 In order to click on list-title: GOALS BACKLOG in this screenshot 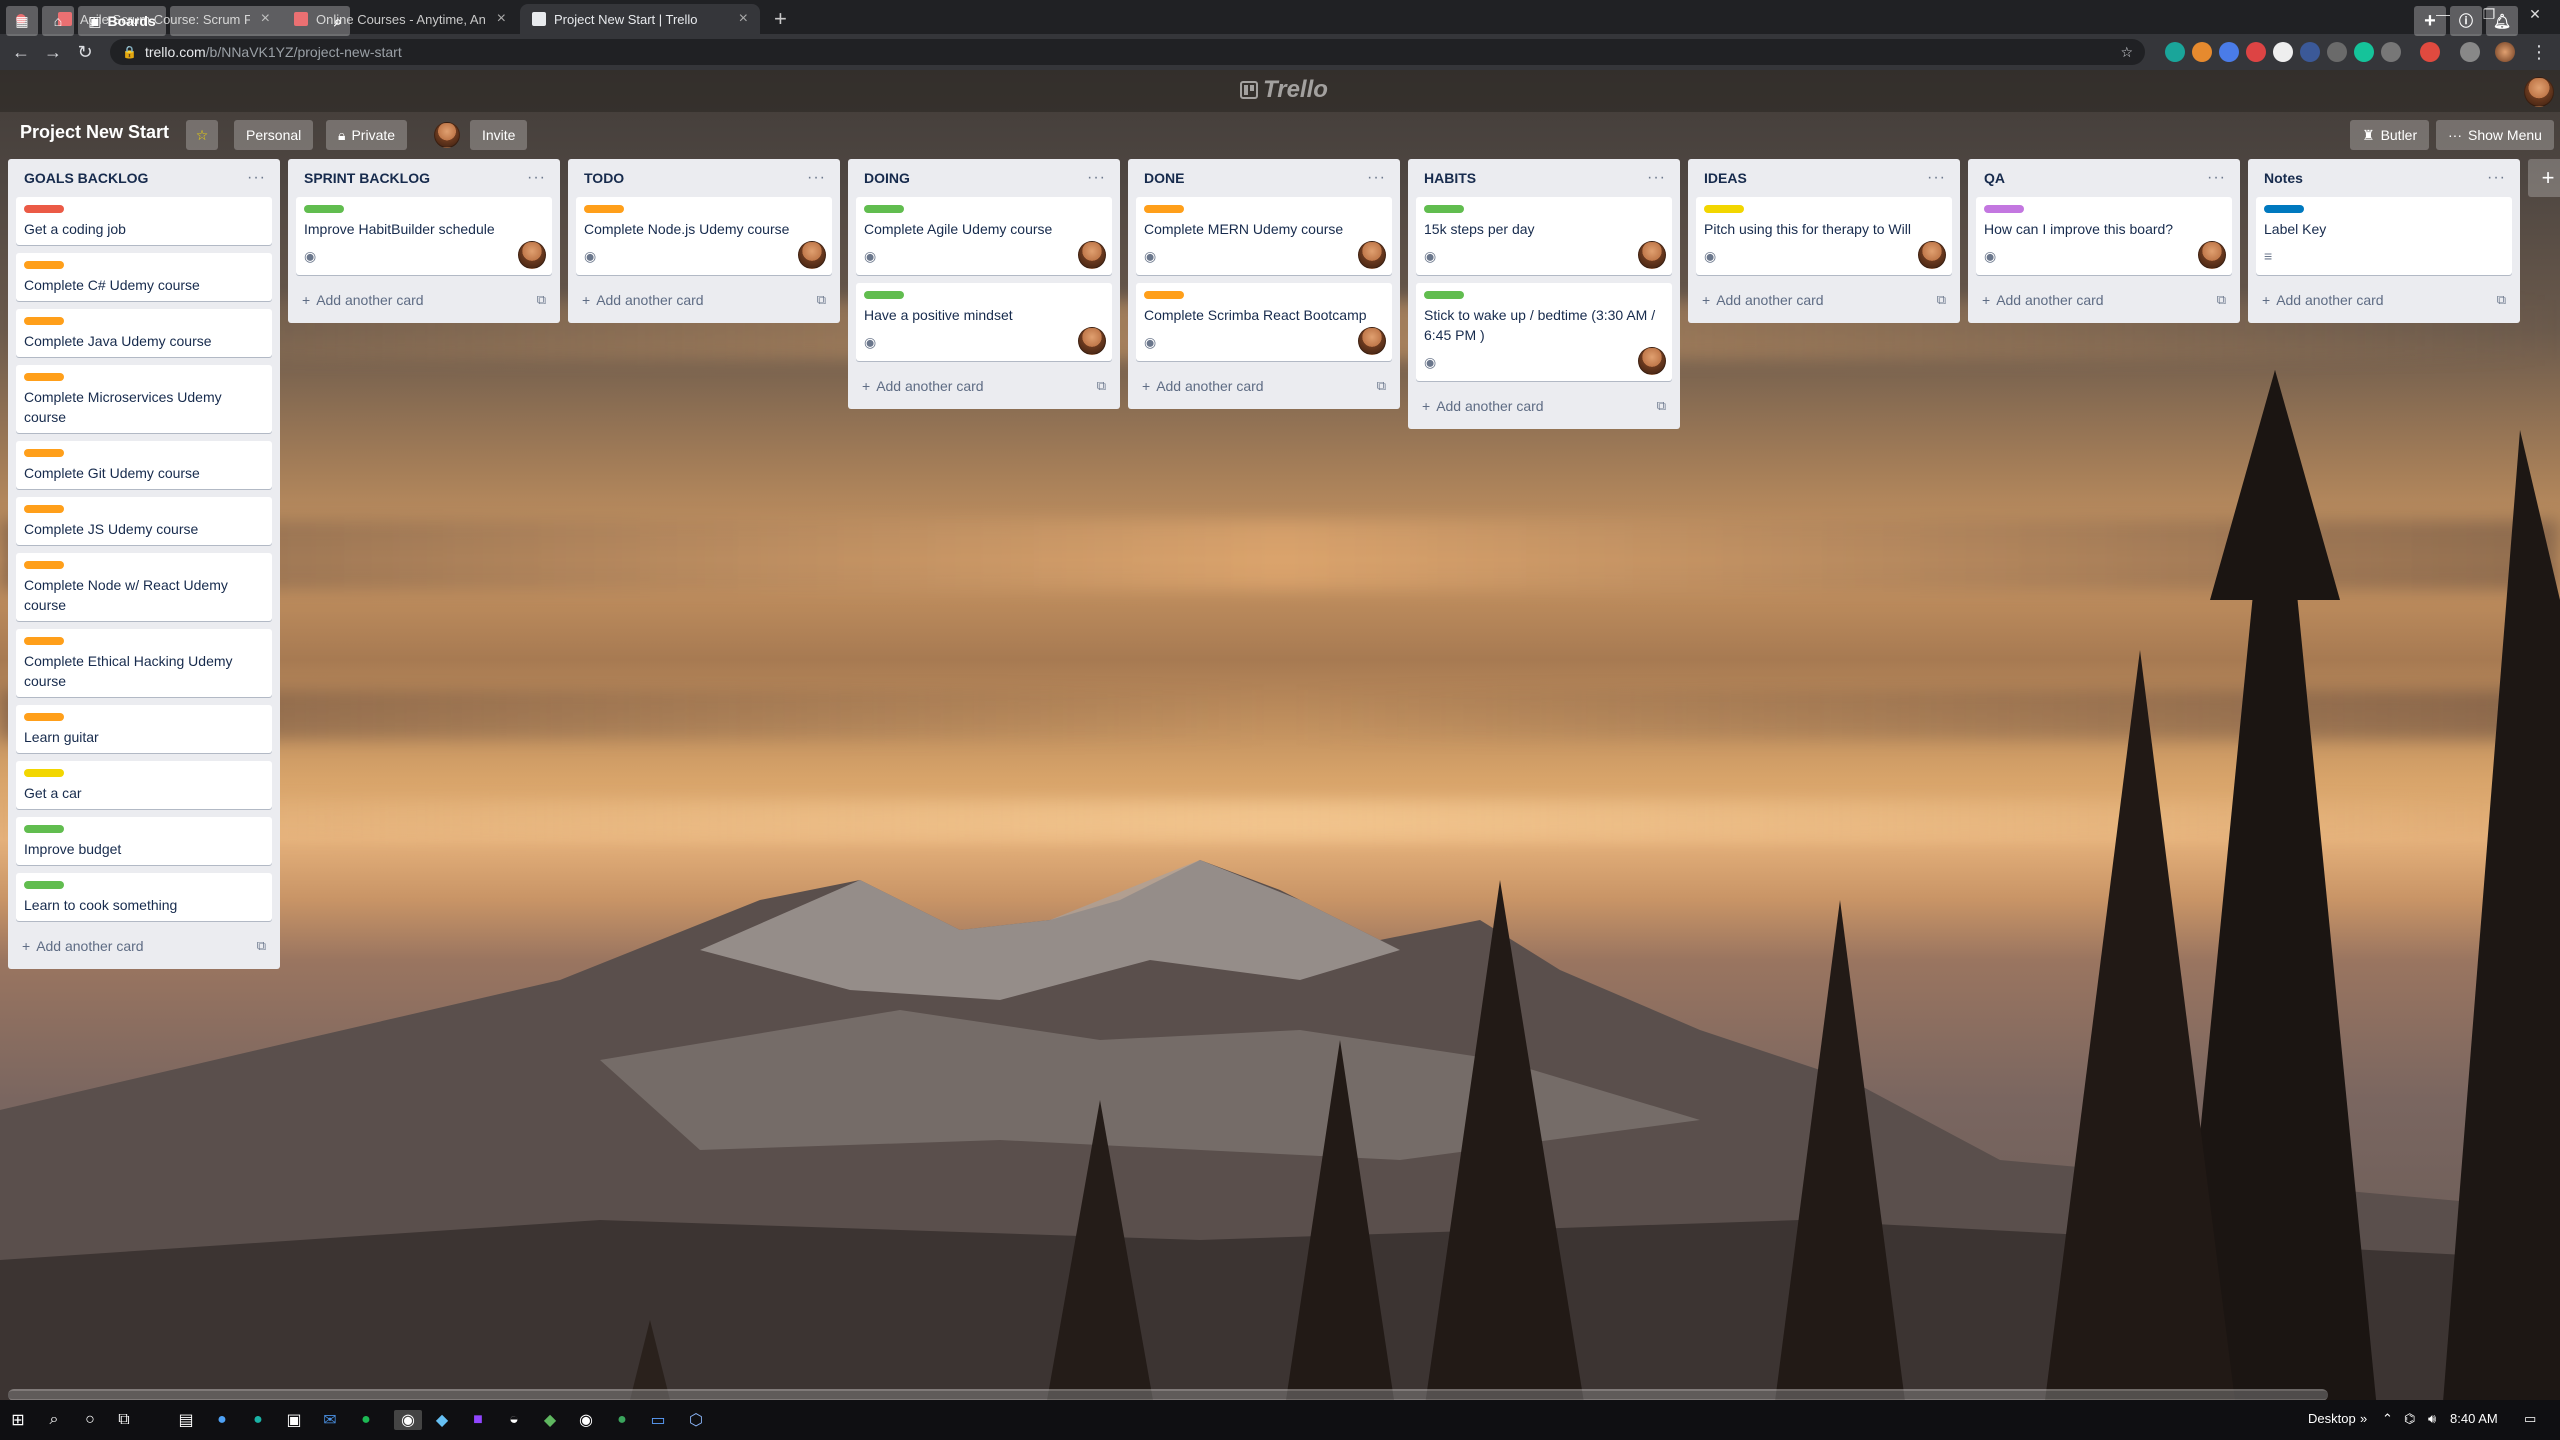, I will do `click(86, 178)`.